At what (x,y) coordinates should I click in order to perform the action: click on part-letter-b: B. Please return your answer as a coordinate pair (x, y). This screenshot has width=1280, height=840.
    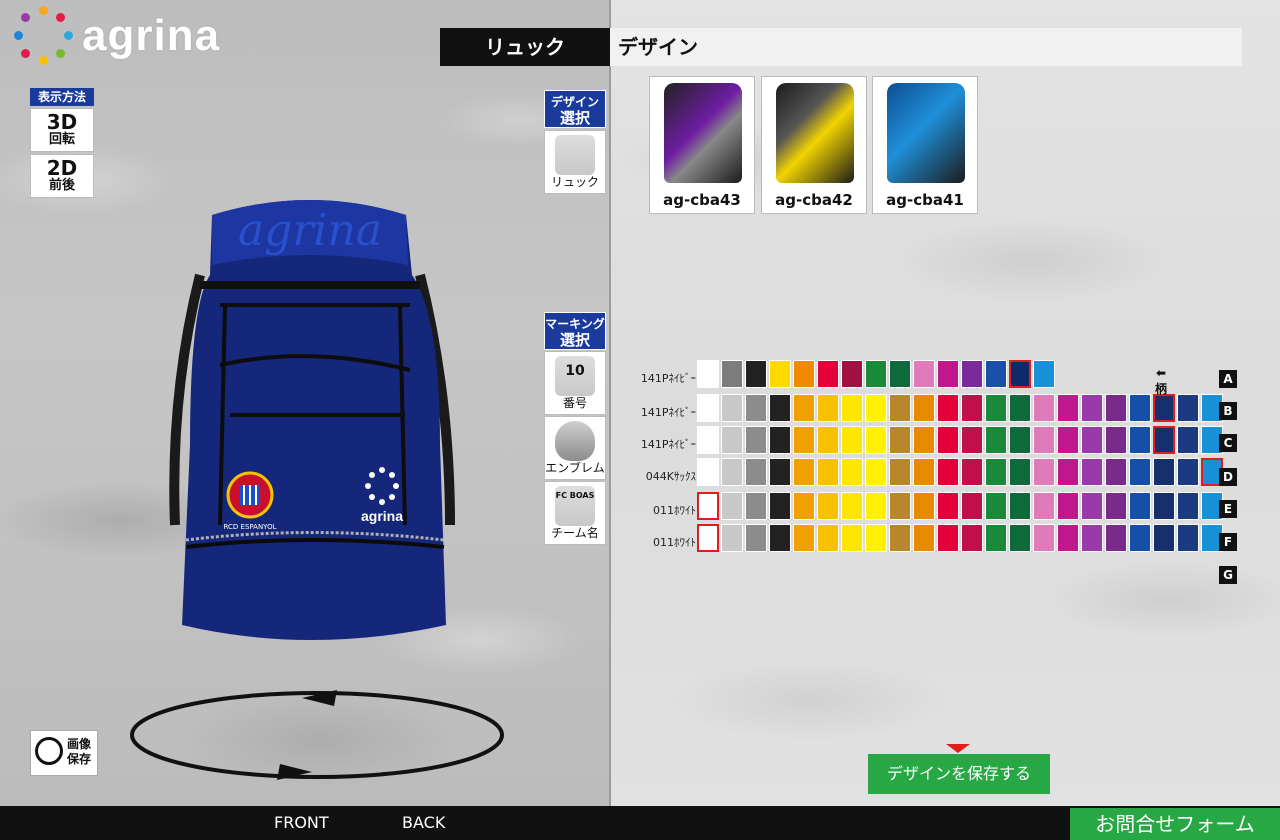
    Looking at the image, I should click on (1228, 411).